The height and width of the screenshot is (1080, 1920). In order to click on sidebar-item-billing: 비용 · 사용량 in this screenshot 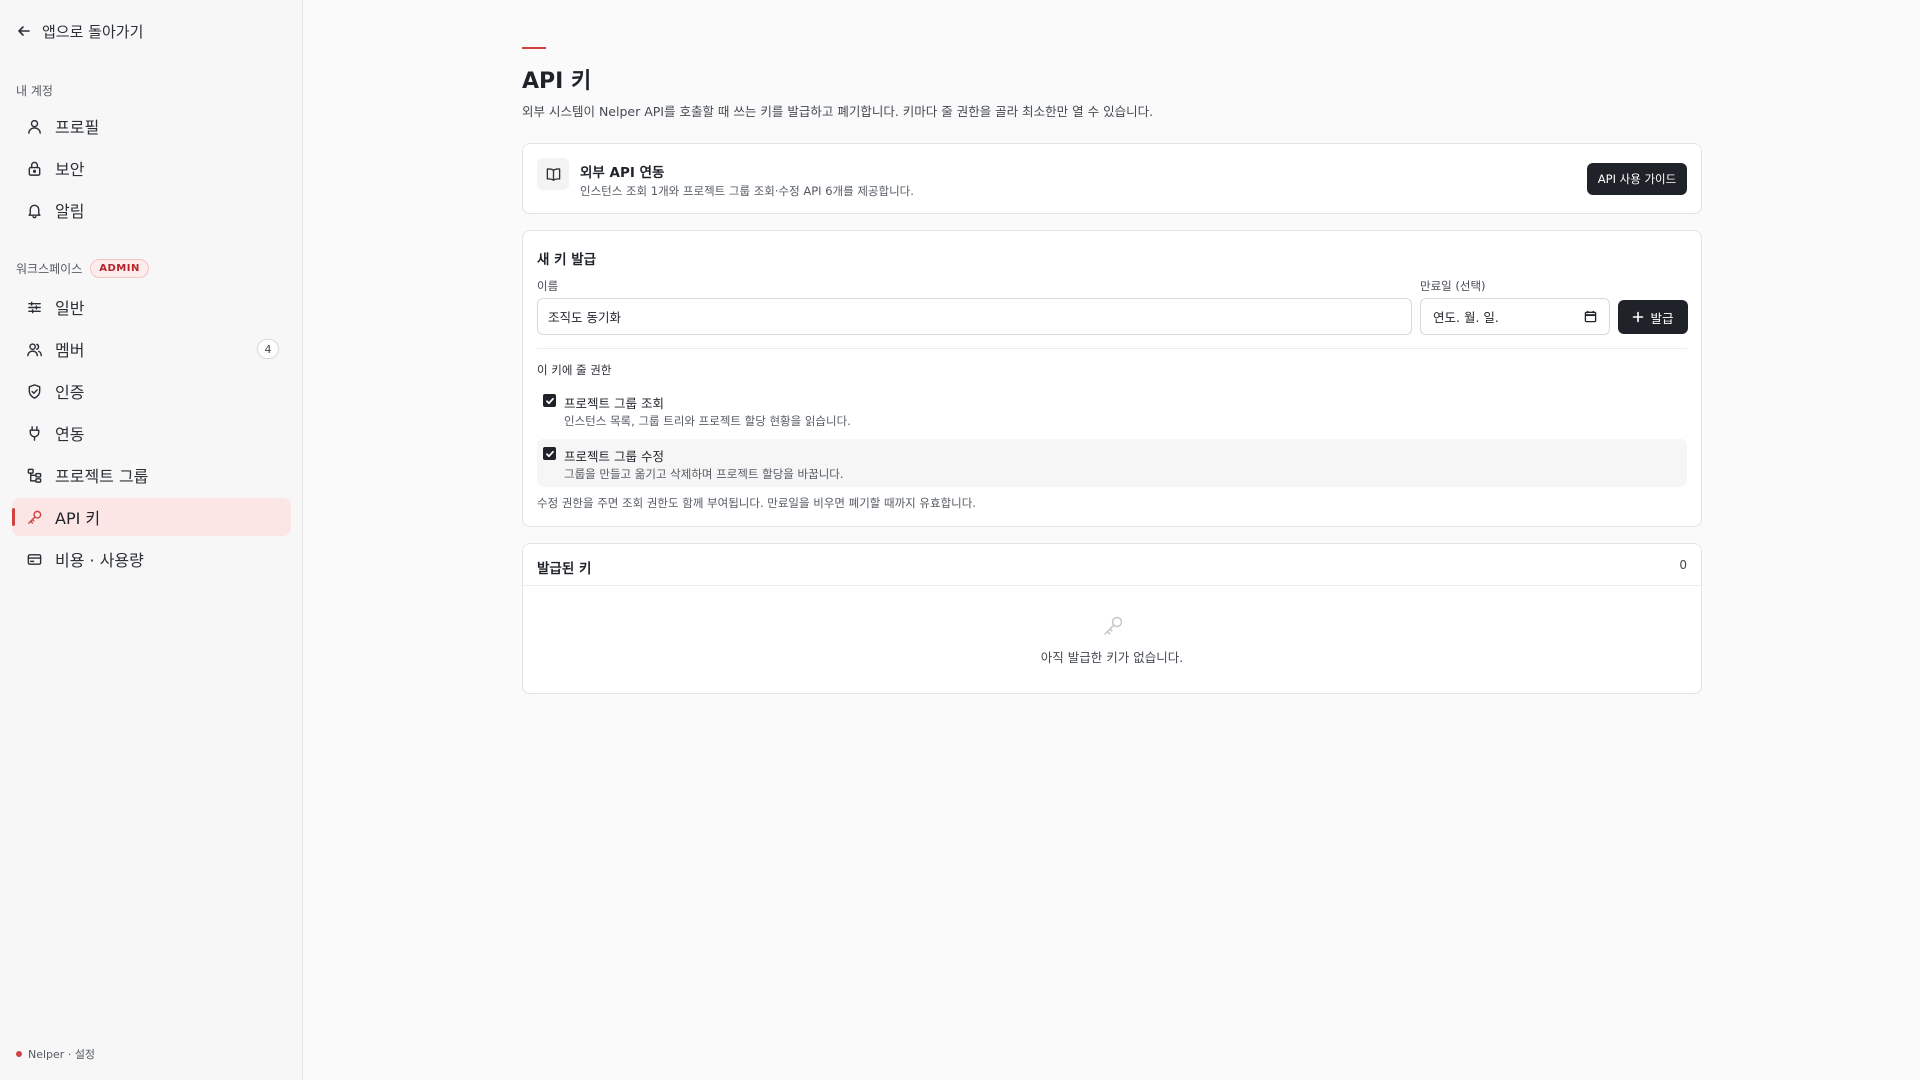, I will do `click(151, 559)`.